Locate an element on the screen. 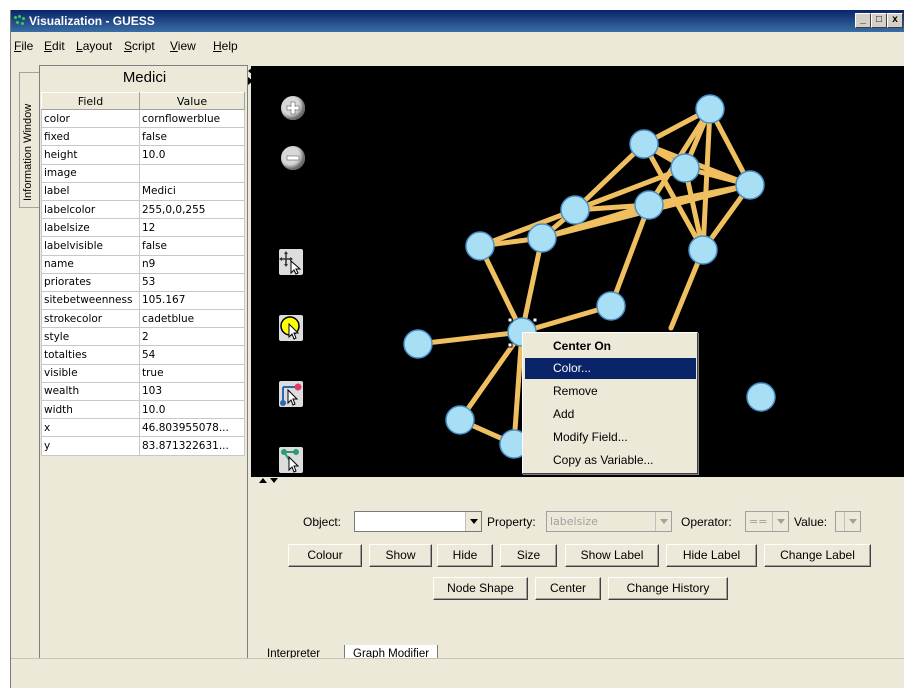  object-select is located at coordinates (418, 521).